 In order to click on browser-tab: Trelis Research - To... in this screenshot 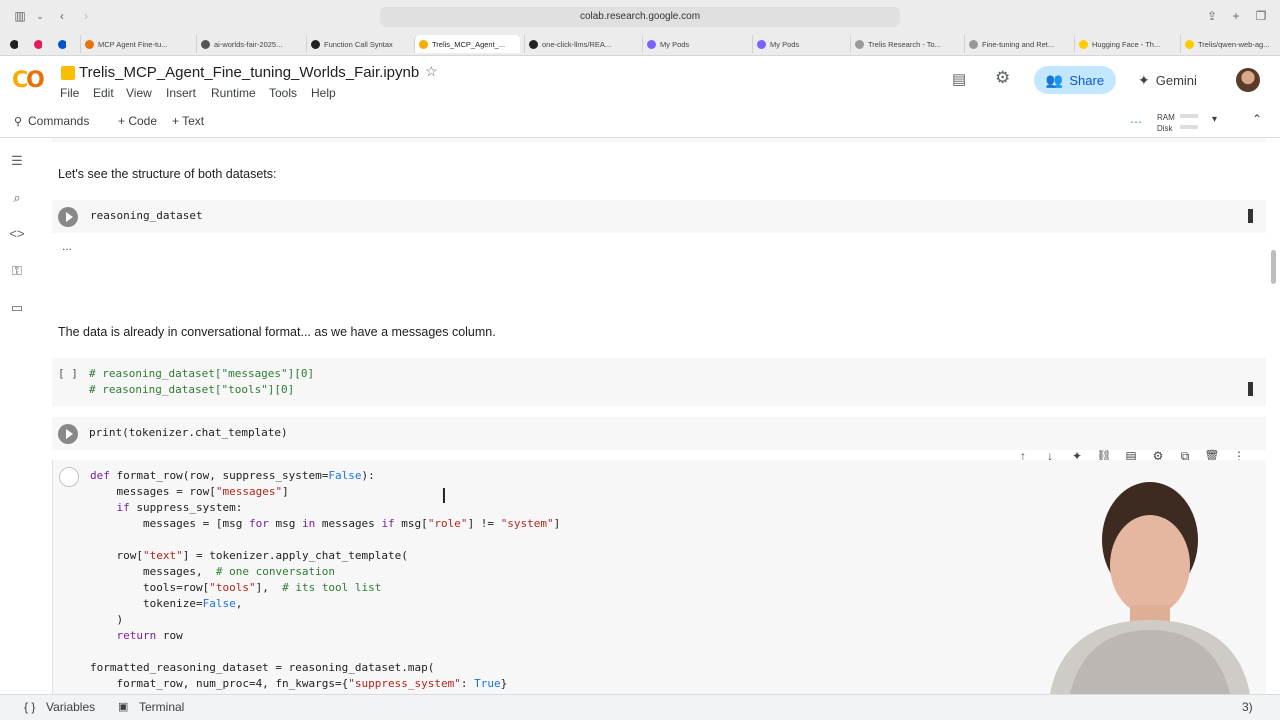, I will do `click(905, 44)`.